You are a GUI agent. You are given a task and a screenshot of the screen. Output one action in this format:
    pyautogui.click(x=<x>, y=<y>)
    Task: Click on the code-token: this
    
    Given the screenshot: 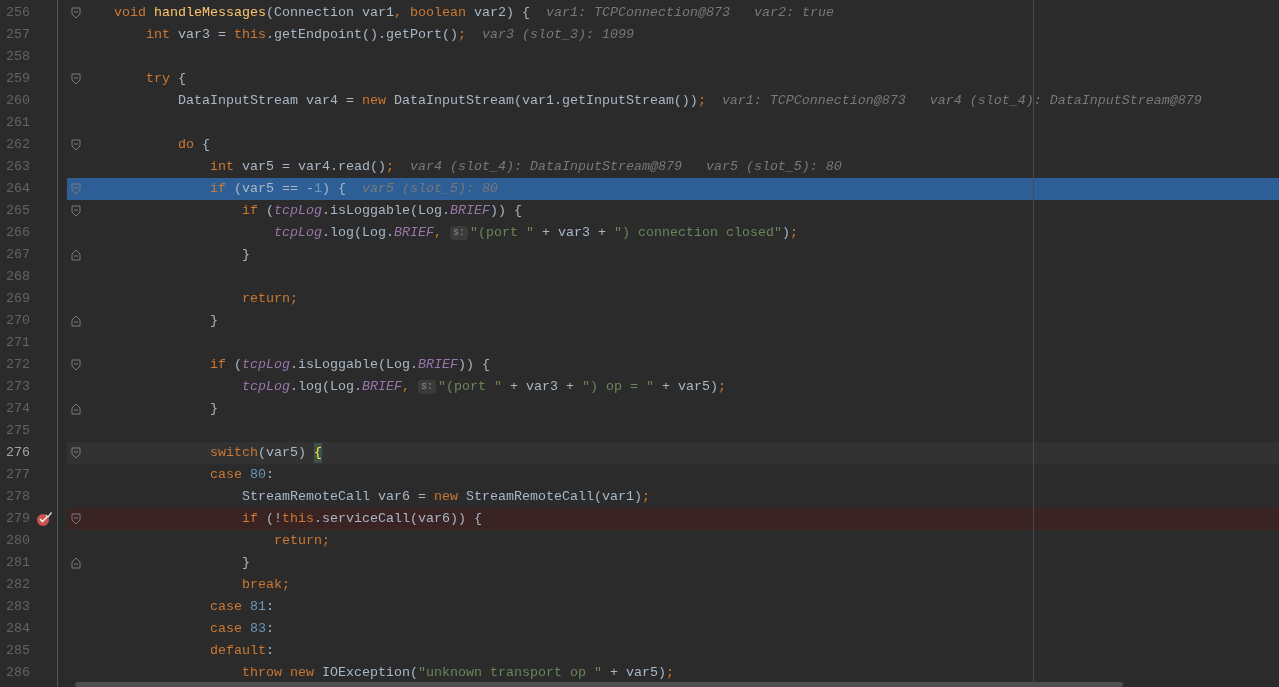 What is the action you would take?
    pyautogui.click(x=297, y=519)
    